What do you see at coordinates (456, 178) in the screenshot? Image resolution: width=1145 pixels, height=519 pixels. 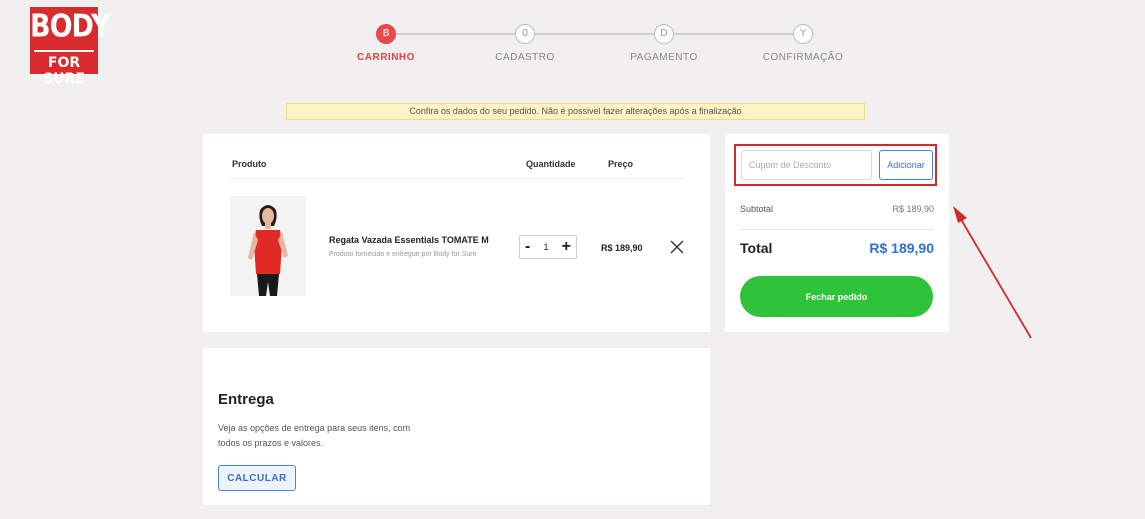 I see `table-divider` at bounding box center [456, 178].